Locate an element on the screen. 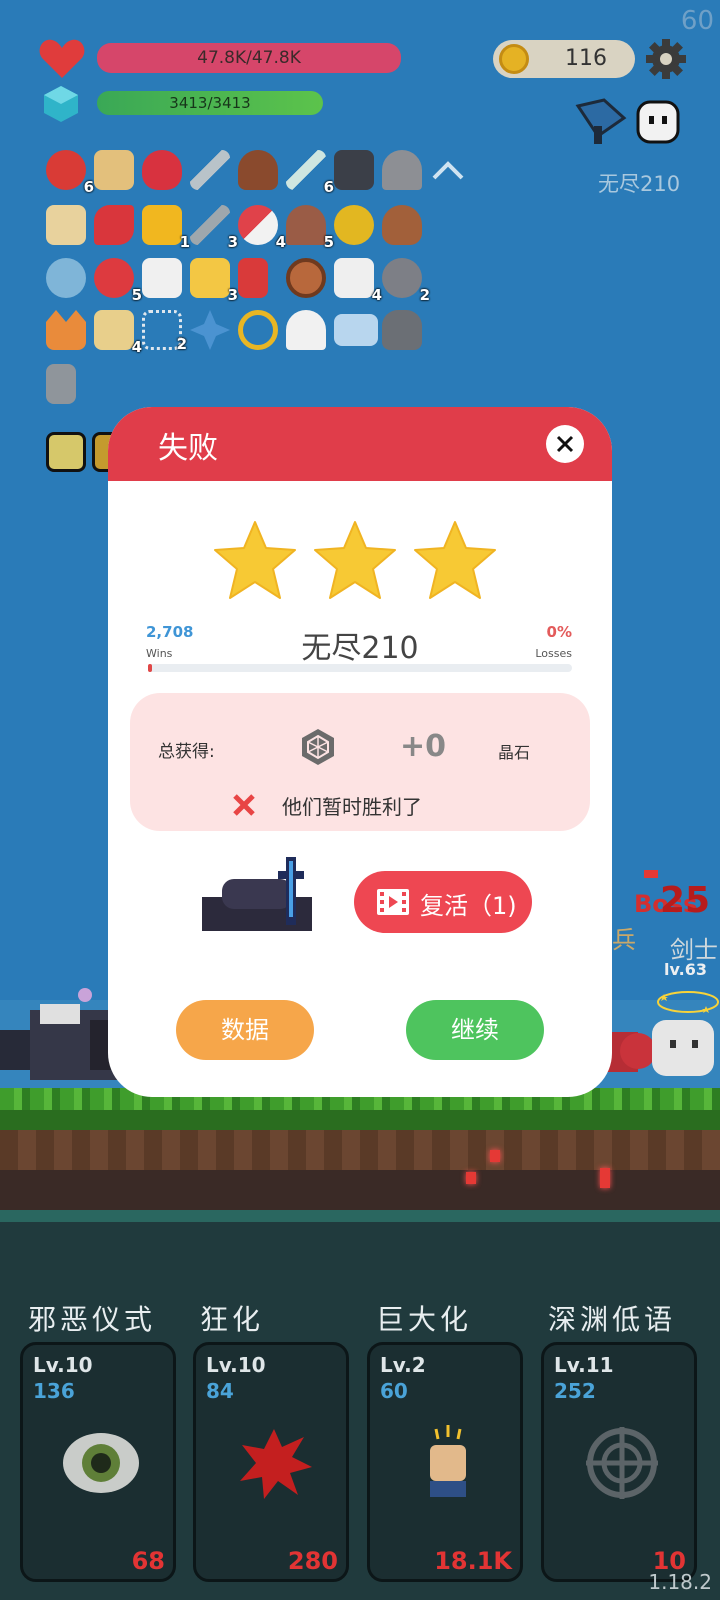 Image resolution: width=720 pixels, height=1600 pixels. skill-level: Lv.11 is located at coordinates (584, 1365).